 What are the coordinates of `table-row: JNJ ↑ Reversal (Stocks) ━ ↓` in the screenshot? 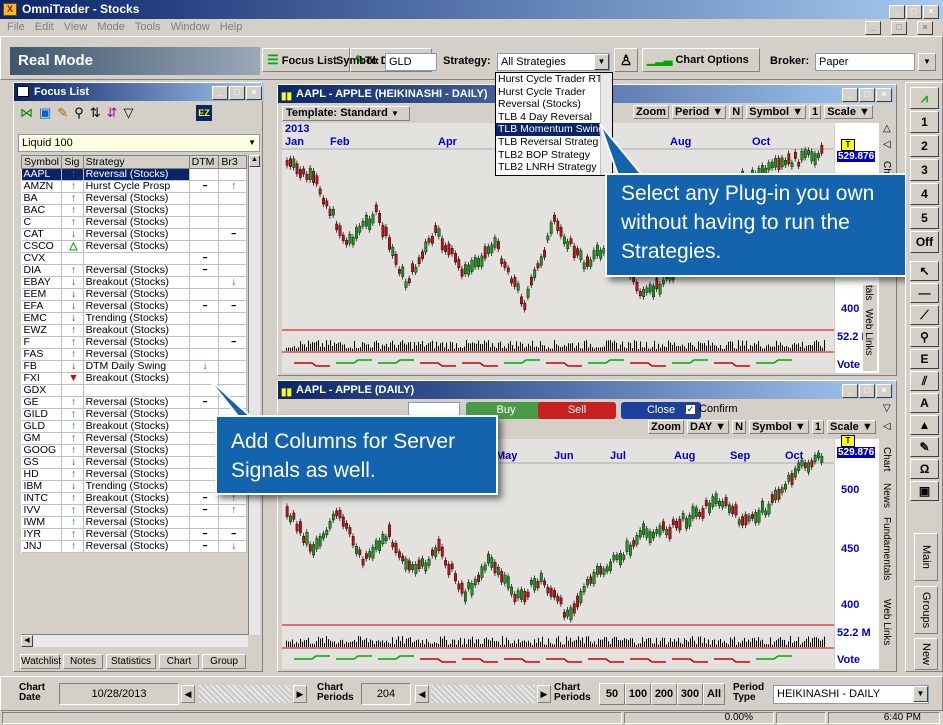 It's located at (134, 546).